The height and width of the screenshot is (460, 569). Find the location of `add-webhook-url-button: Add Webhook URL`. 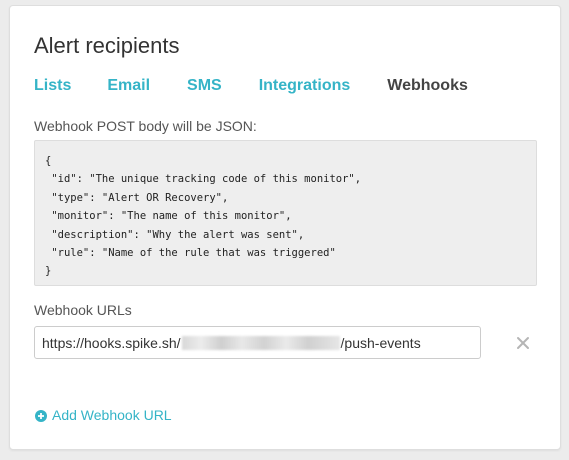

add-webhook-url-button: Add Webhook URL is located at coordinates (103, 415).